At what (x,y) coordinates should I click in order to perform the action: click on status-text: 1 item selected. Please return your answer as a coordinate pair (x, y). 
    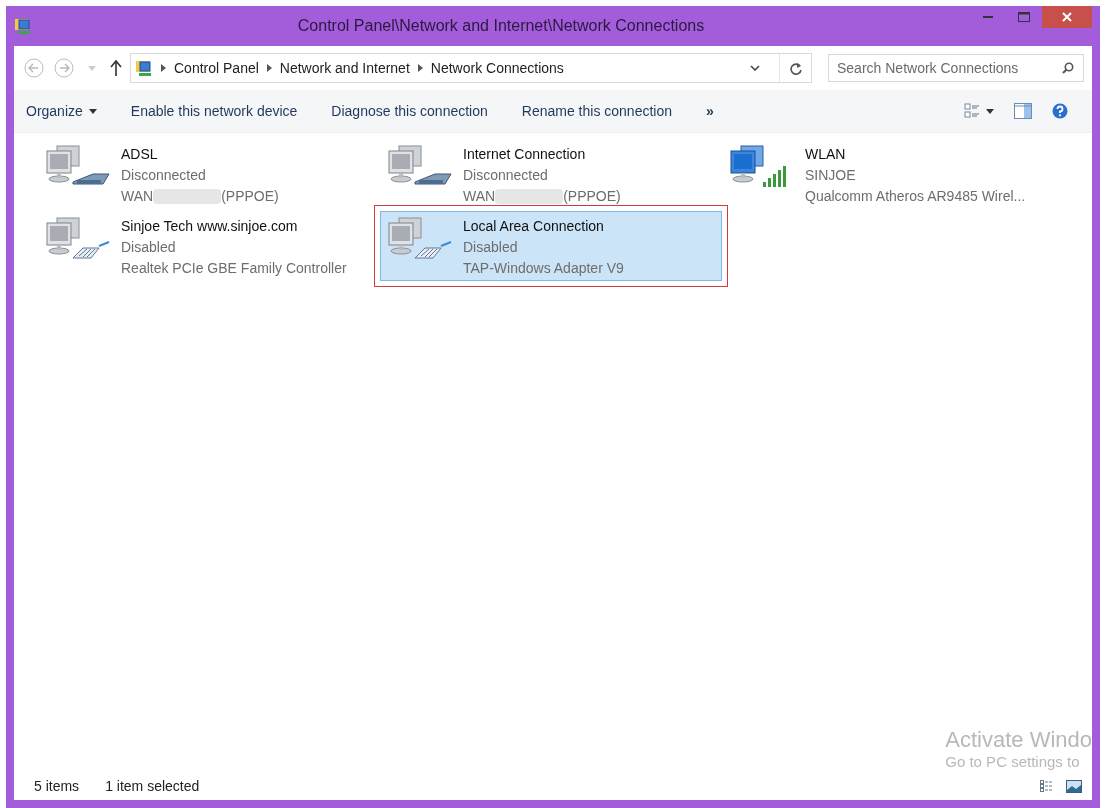
    Looking at the image, I should click on (152, 786).